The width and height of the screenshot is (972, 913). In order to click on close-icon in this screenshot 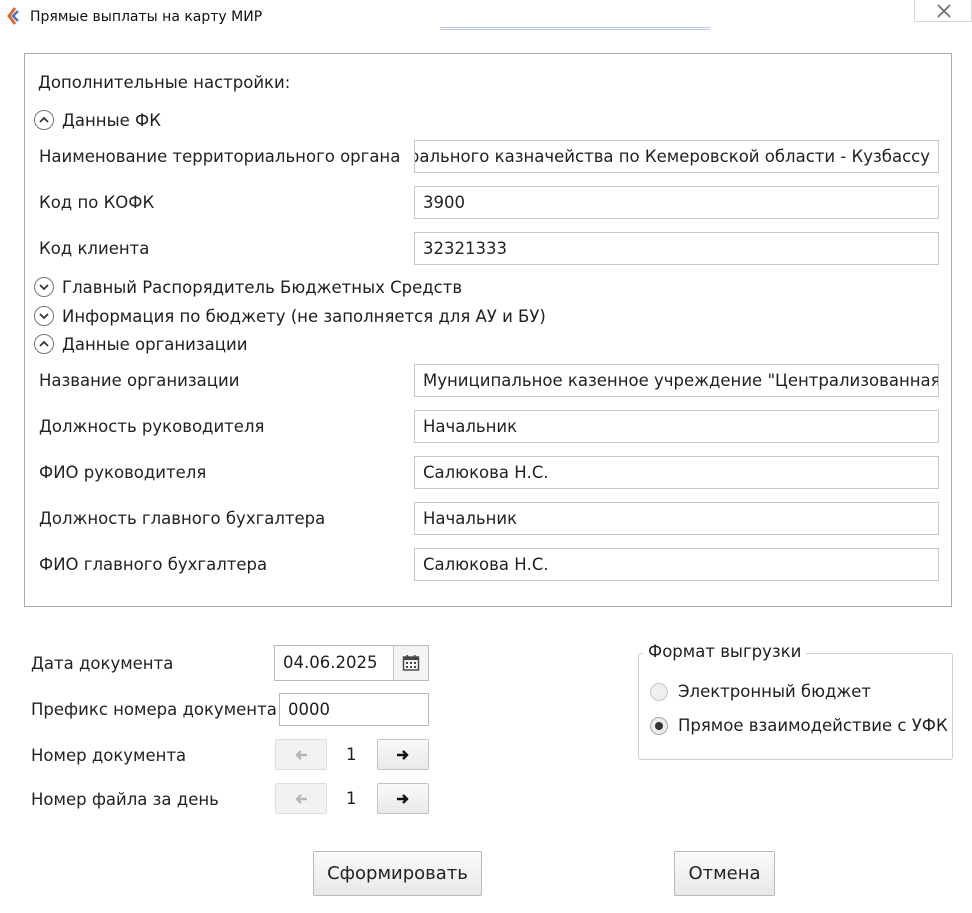, I will do `click(944, 11)`.